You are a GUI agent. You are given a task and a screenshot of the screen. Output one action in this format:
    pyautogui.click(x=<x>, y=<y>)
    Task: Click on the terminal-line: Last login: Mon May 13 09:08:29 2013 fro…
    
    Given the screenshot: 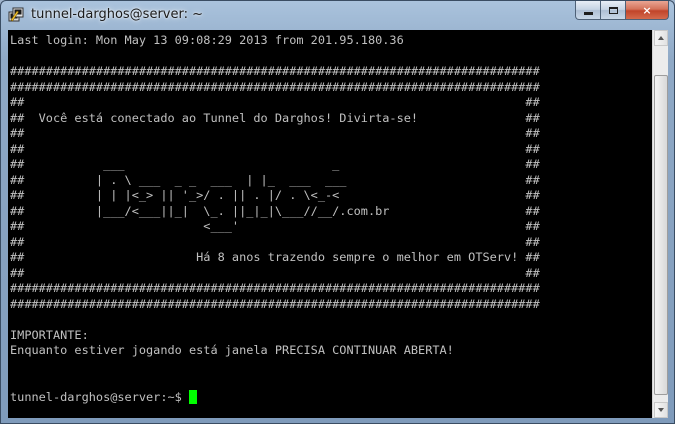 What is the action you would take?
    pyautogui.click(x=207, y=40)
    